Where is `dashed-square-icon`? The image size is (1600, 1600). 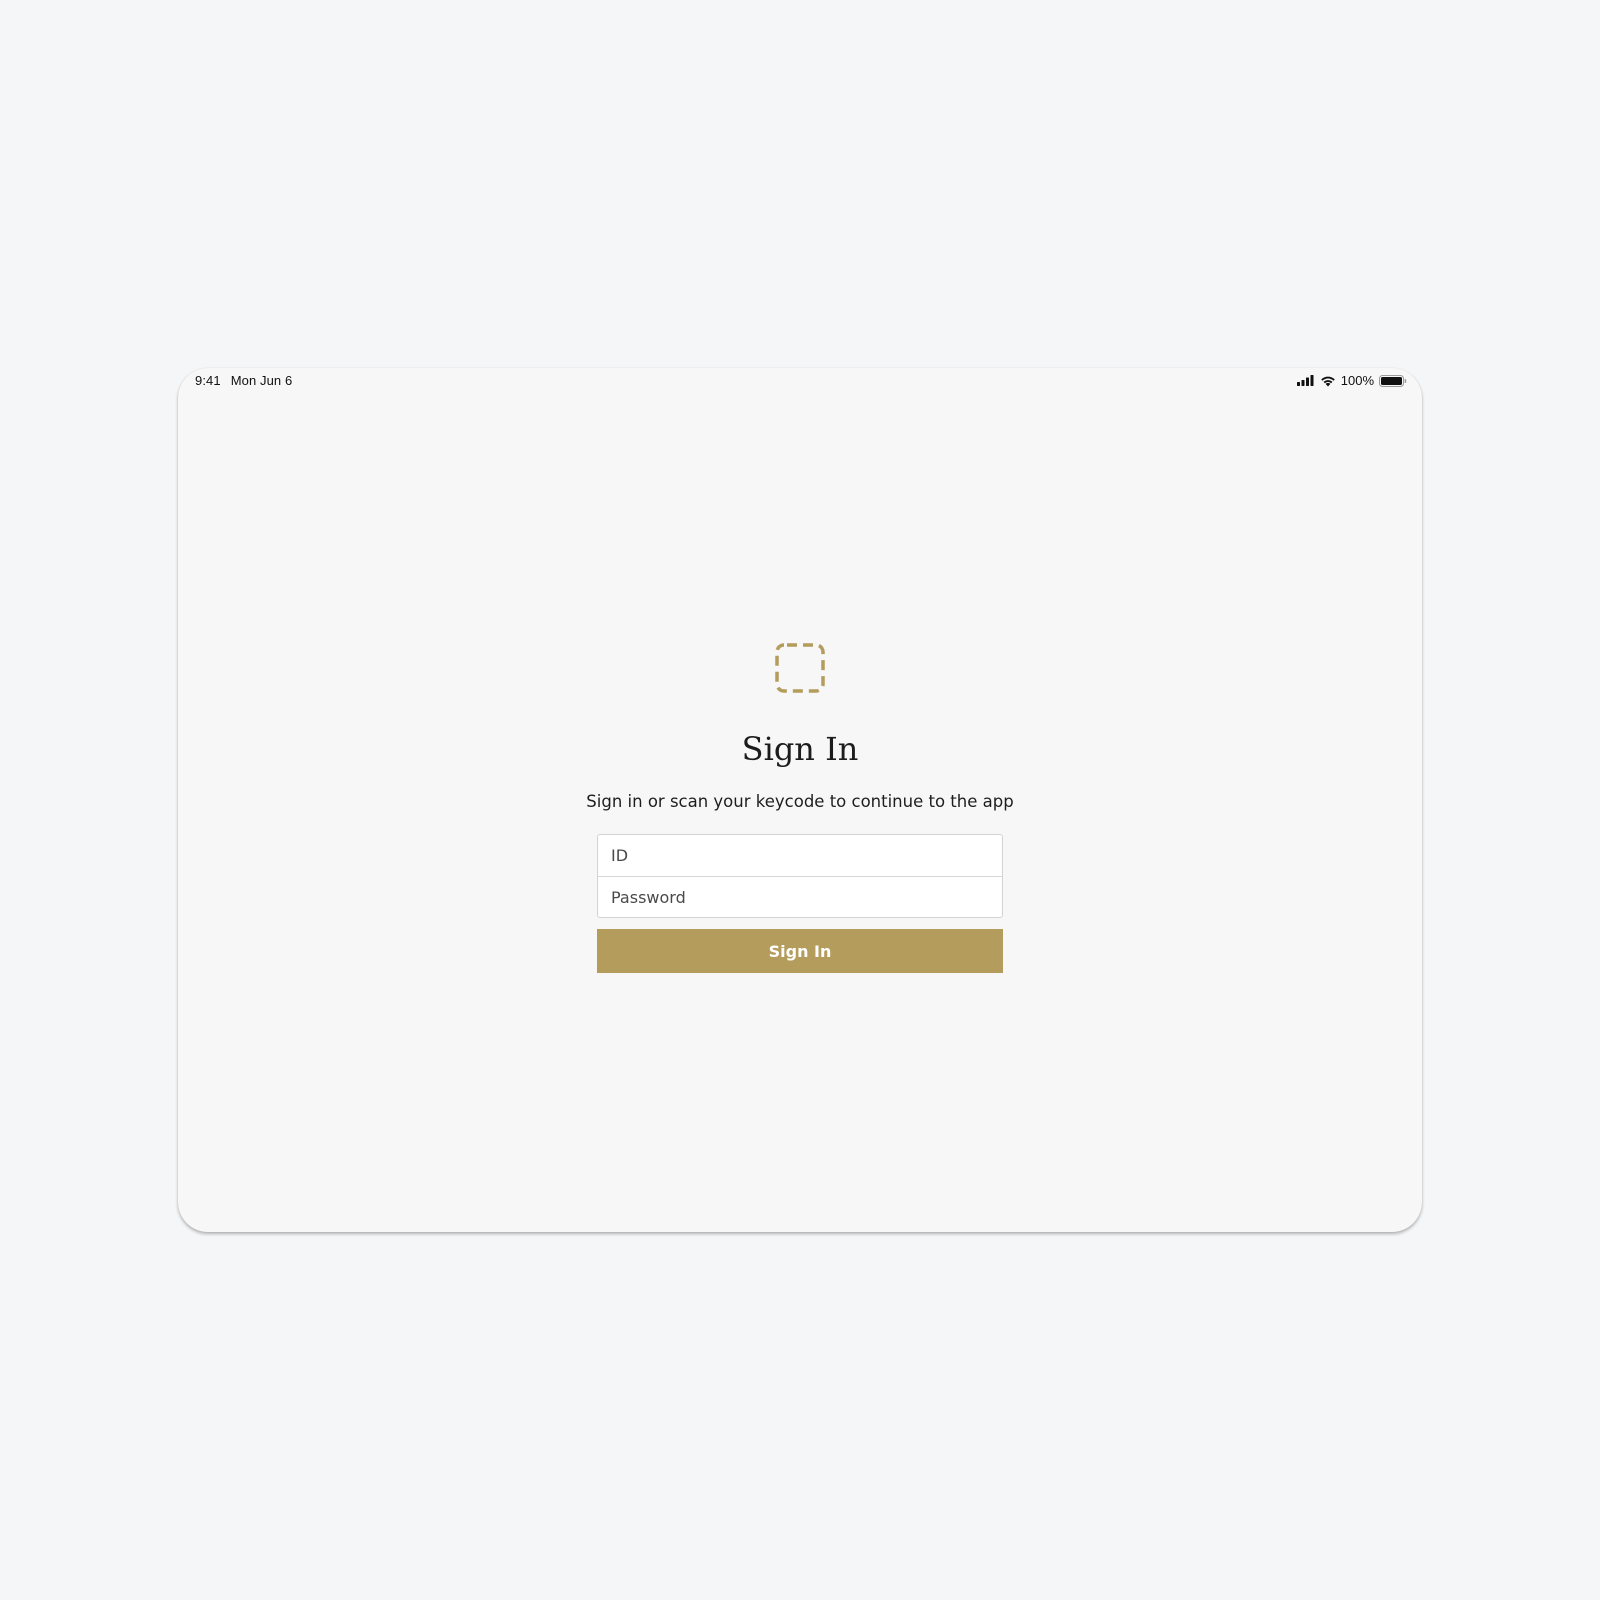 dashed-square-icon is located at coordinates (800, 668).